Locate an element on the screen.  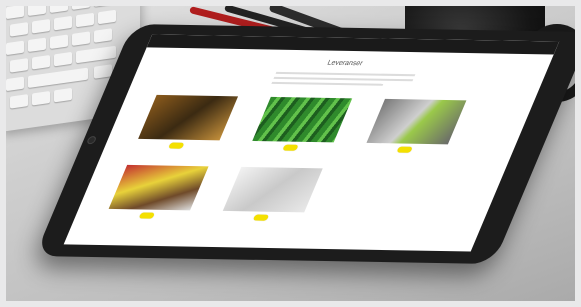
page-heading: Leveranser is located at coordinates (345, 63).